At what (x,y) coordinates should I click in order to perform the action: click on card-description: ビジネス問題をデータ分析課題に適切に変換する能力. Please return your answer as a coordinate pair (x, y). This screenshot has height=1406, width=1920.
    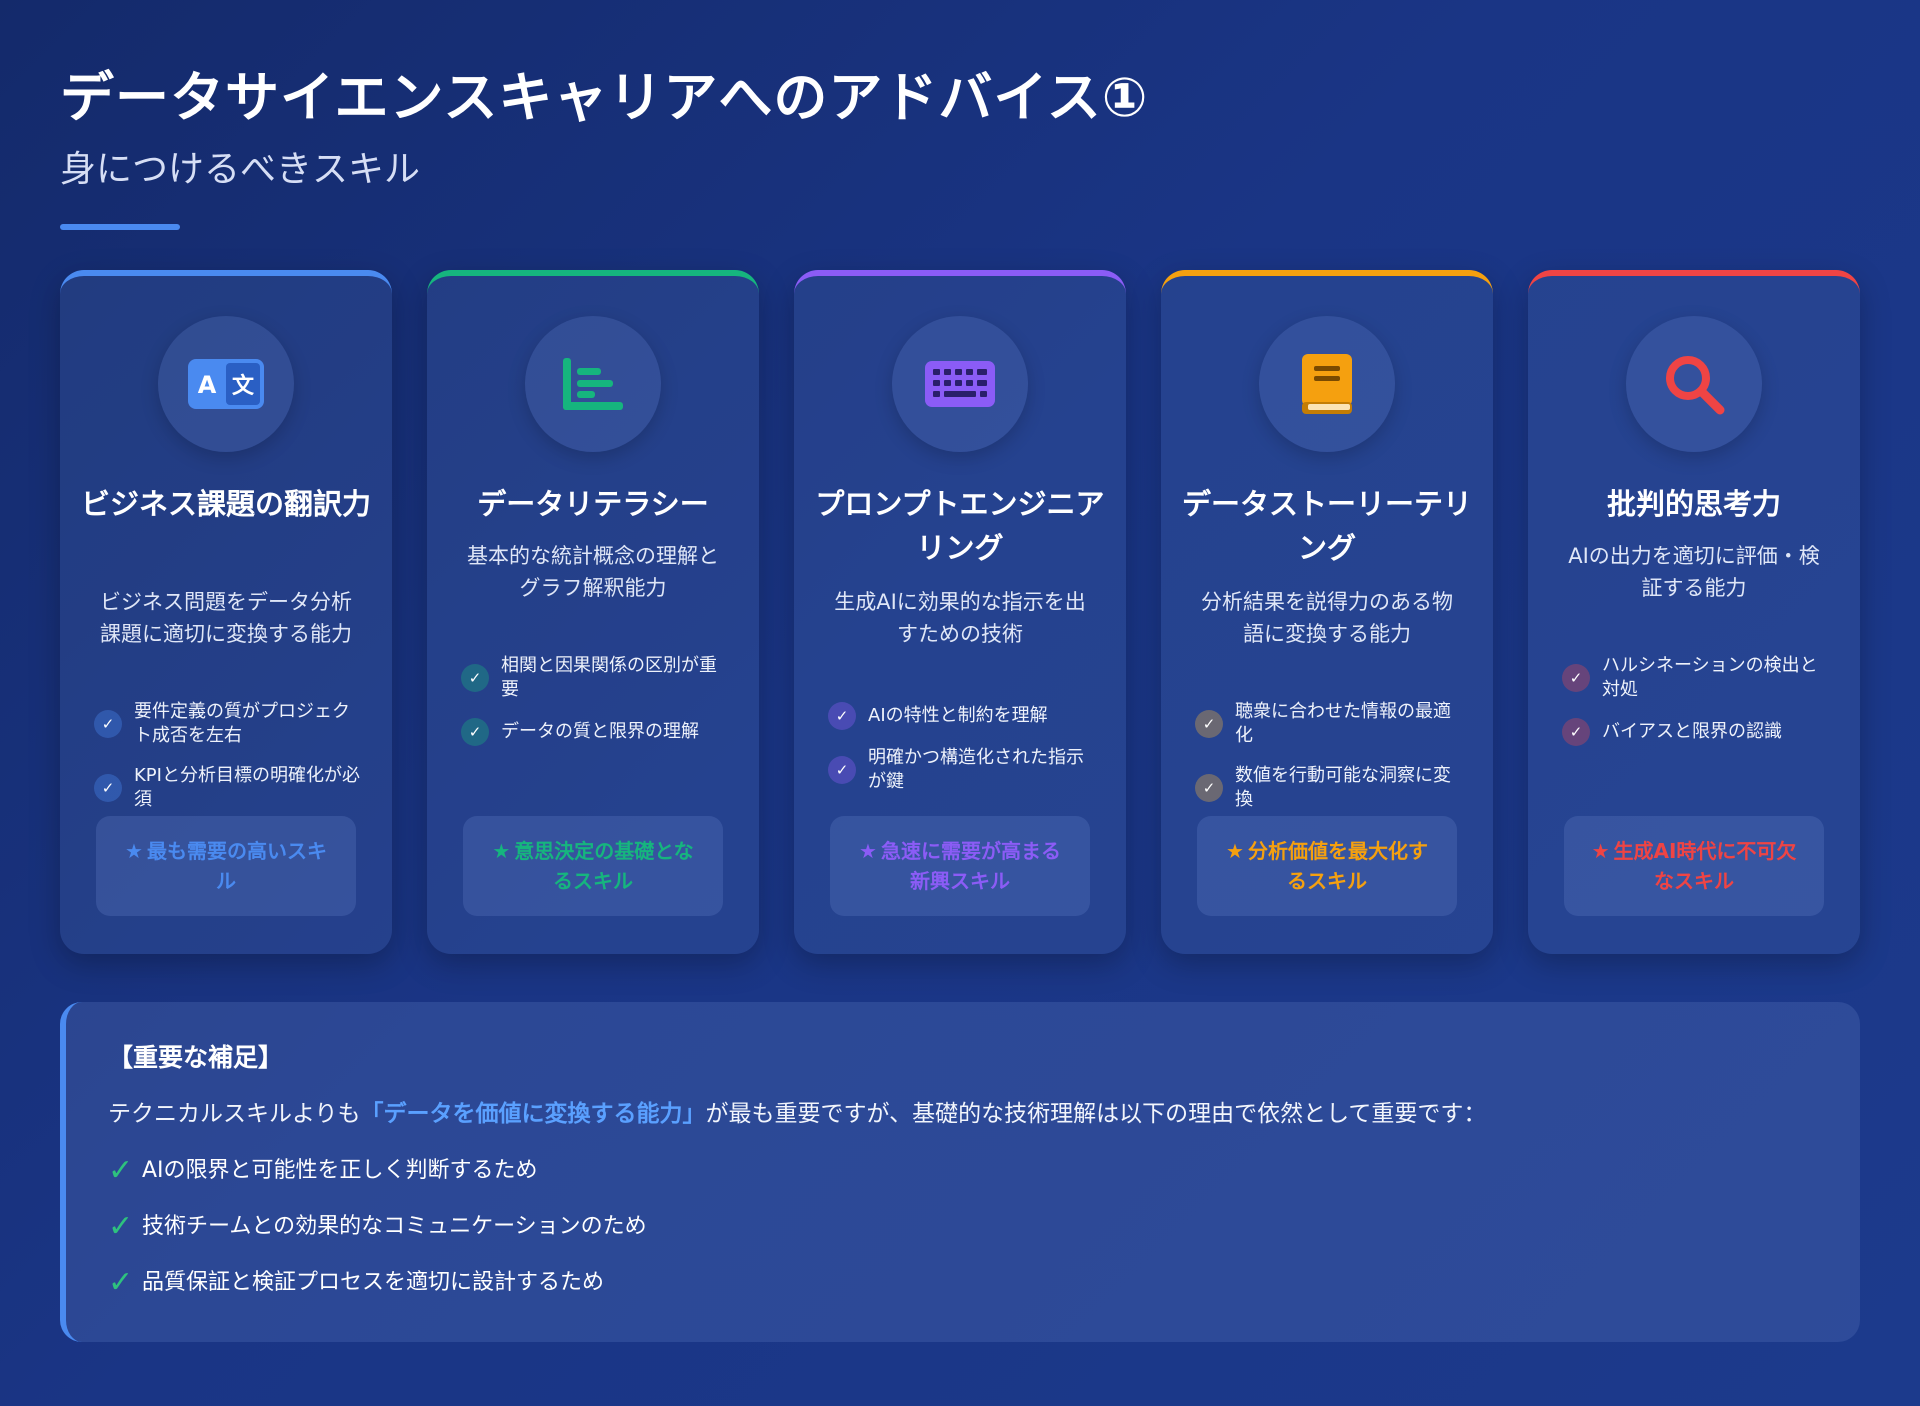
    Looking at the image, I should click on (226, 618).